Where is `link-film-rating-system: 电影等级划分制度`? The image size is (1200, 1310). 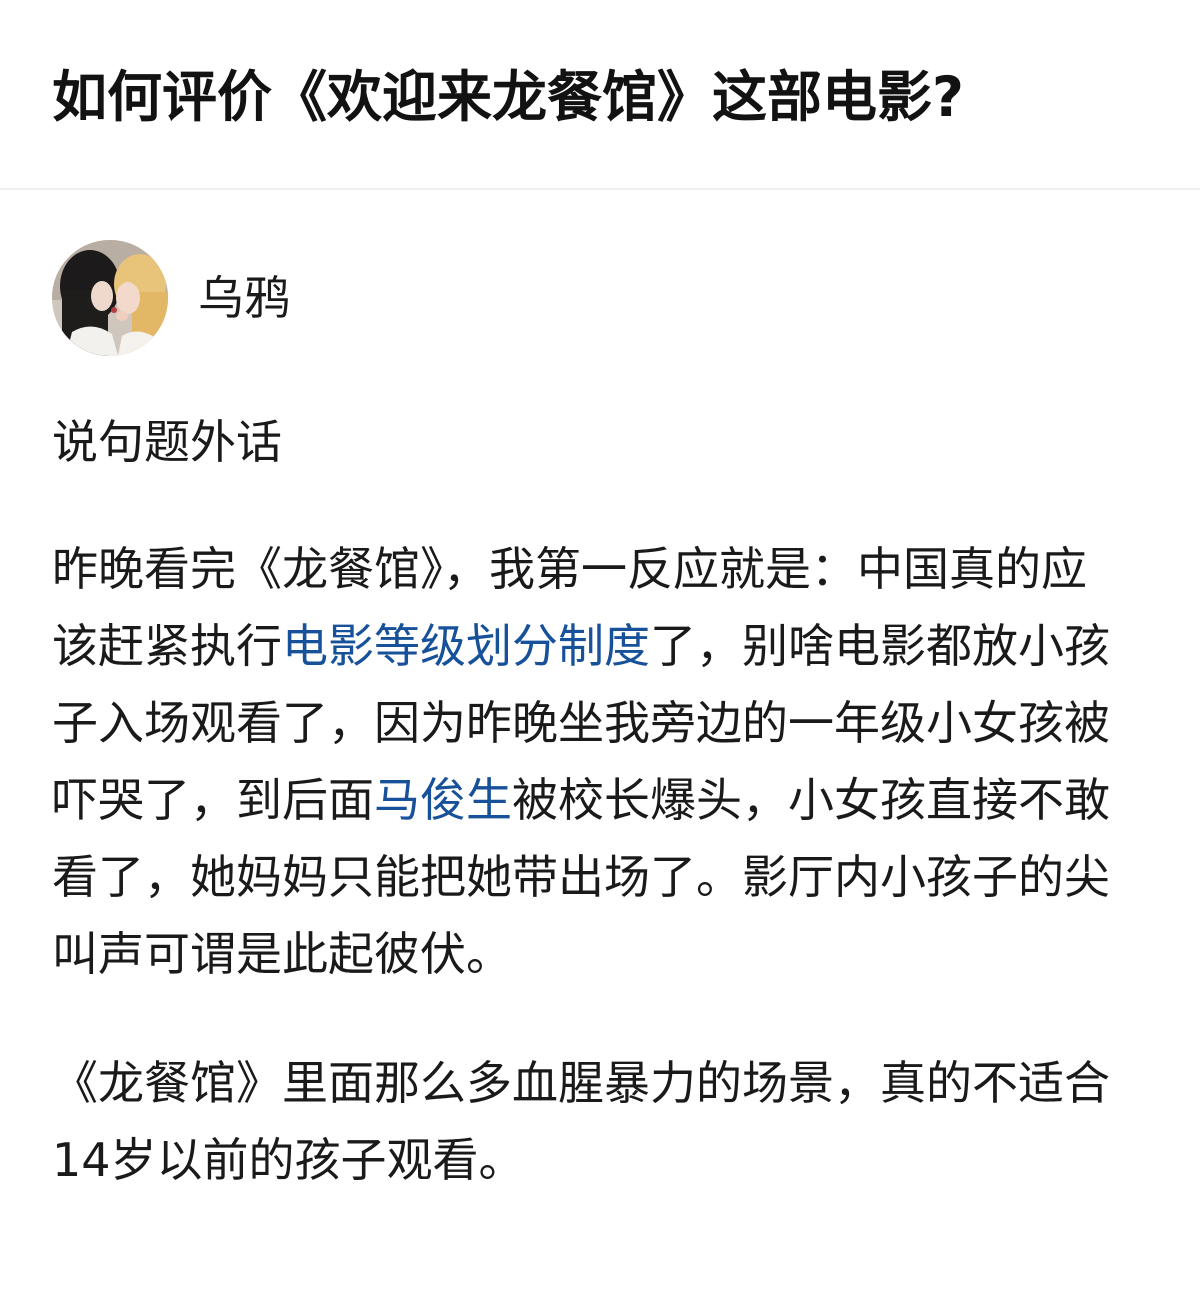
link-film-rating-system: 电影等级划分制度 is located at coordinates (466, 646).